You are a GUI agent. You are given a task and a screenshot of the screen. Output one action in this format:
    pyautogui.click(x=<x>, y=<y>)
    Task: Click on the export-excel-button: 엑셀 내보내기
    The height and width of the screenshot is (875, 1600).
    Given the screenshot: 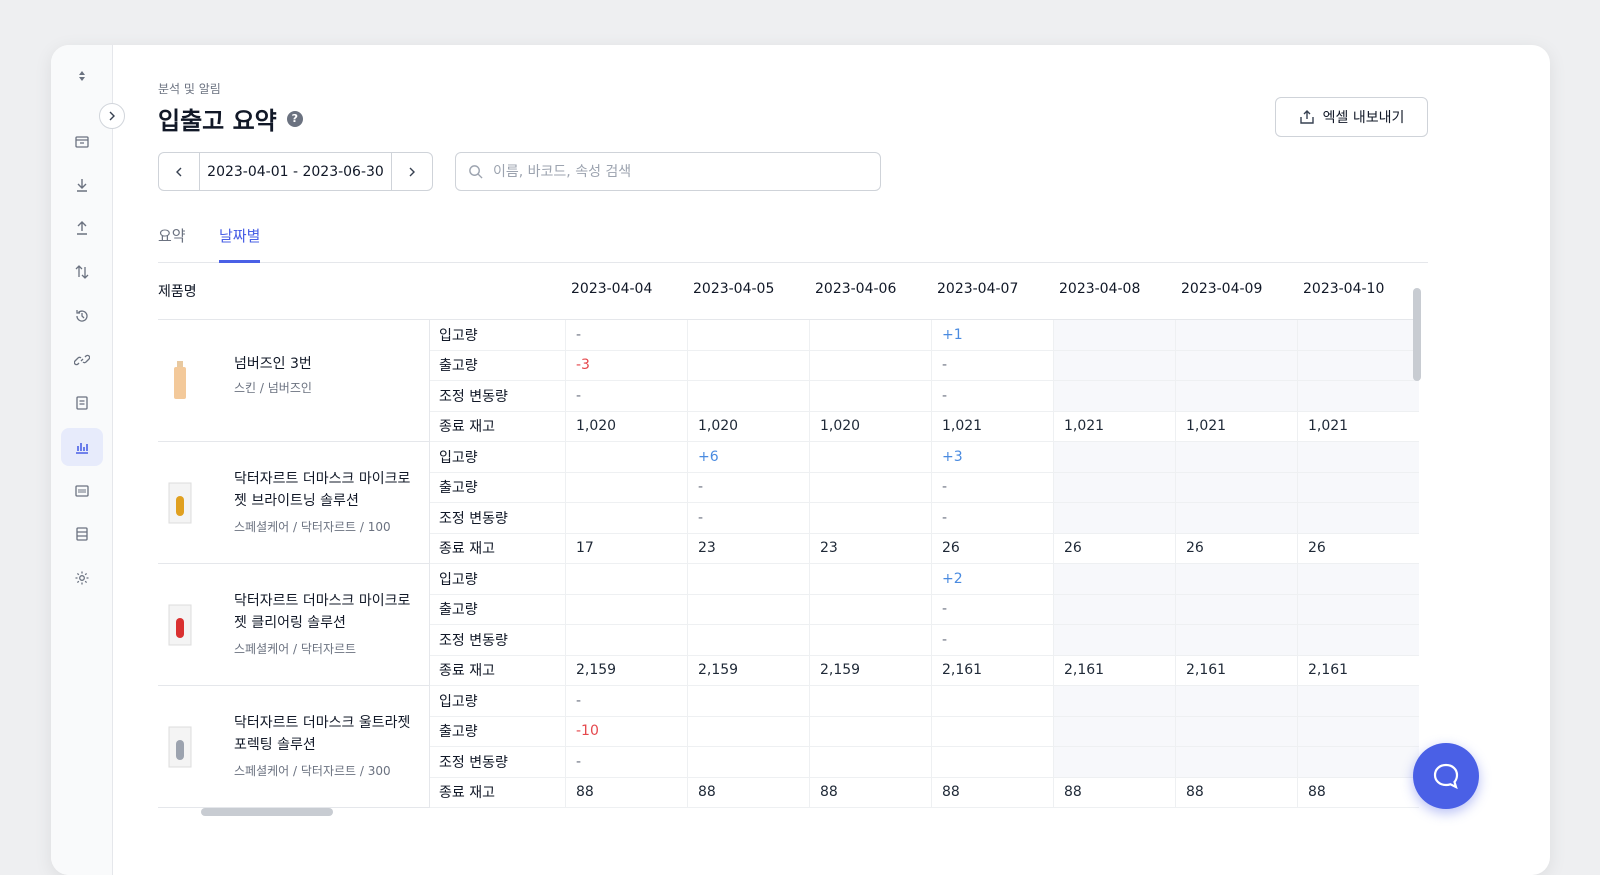 What is the action you would take?
    pyautogui.click(x=1351, y=117)
    